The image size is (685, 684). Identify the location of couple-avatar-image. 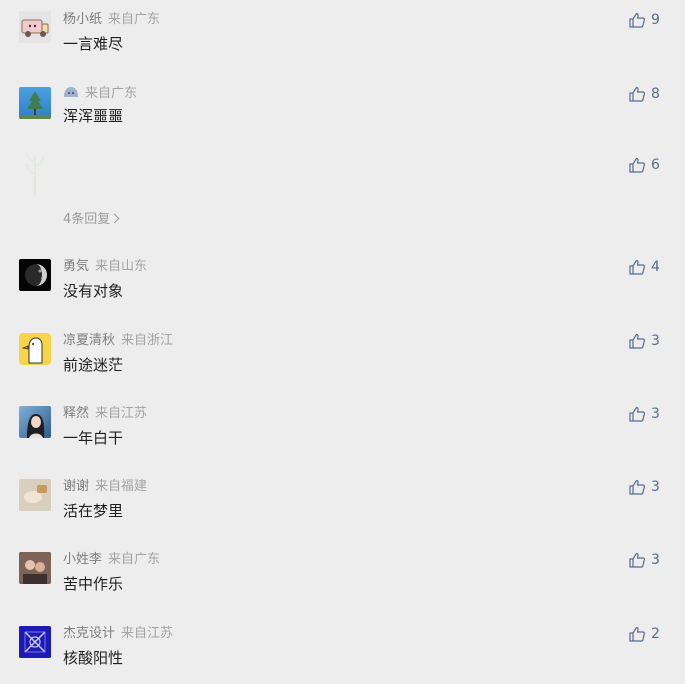
(35, 568).